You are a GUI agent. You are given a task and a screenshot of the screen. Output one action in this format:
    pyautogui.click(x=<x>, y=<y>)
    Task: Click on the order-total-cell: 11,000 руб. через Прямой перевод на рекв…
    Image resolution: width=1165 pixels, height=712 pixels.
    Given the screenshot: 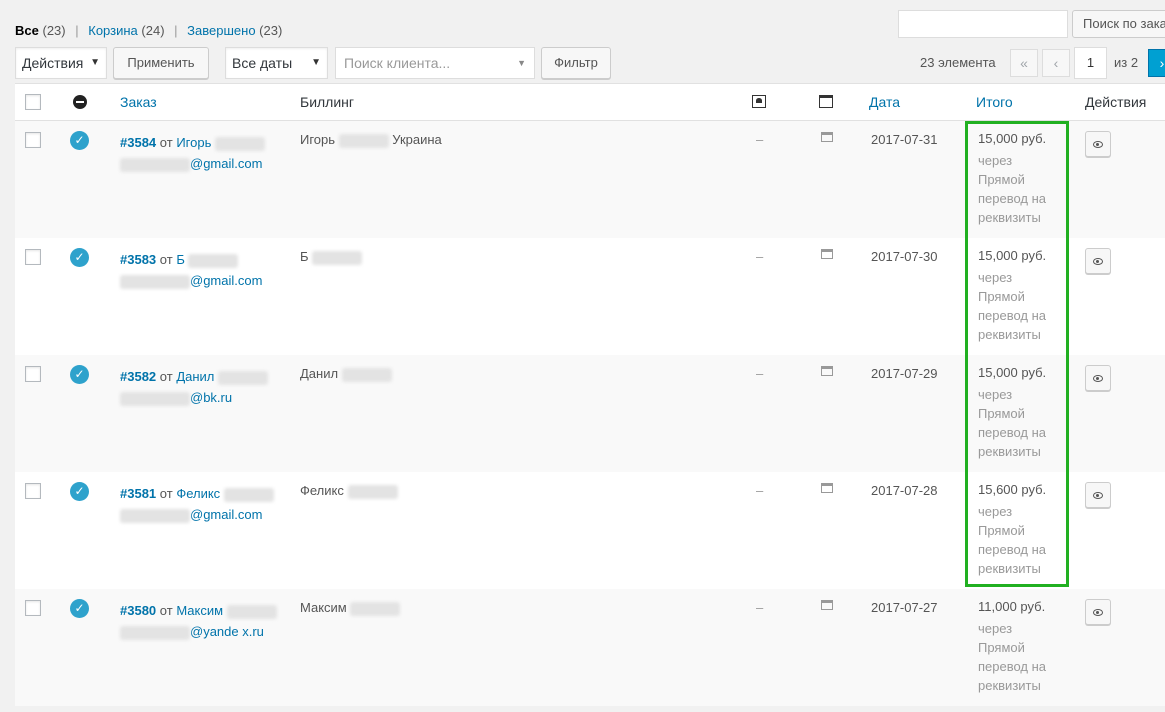 What is the action you would take?
    pyautogui.click(x=1018, y=646)
    